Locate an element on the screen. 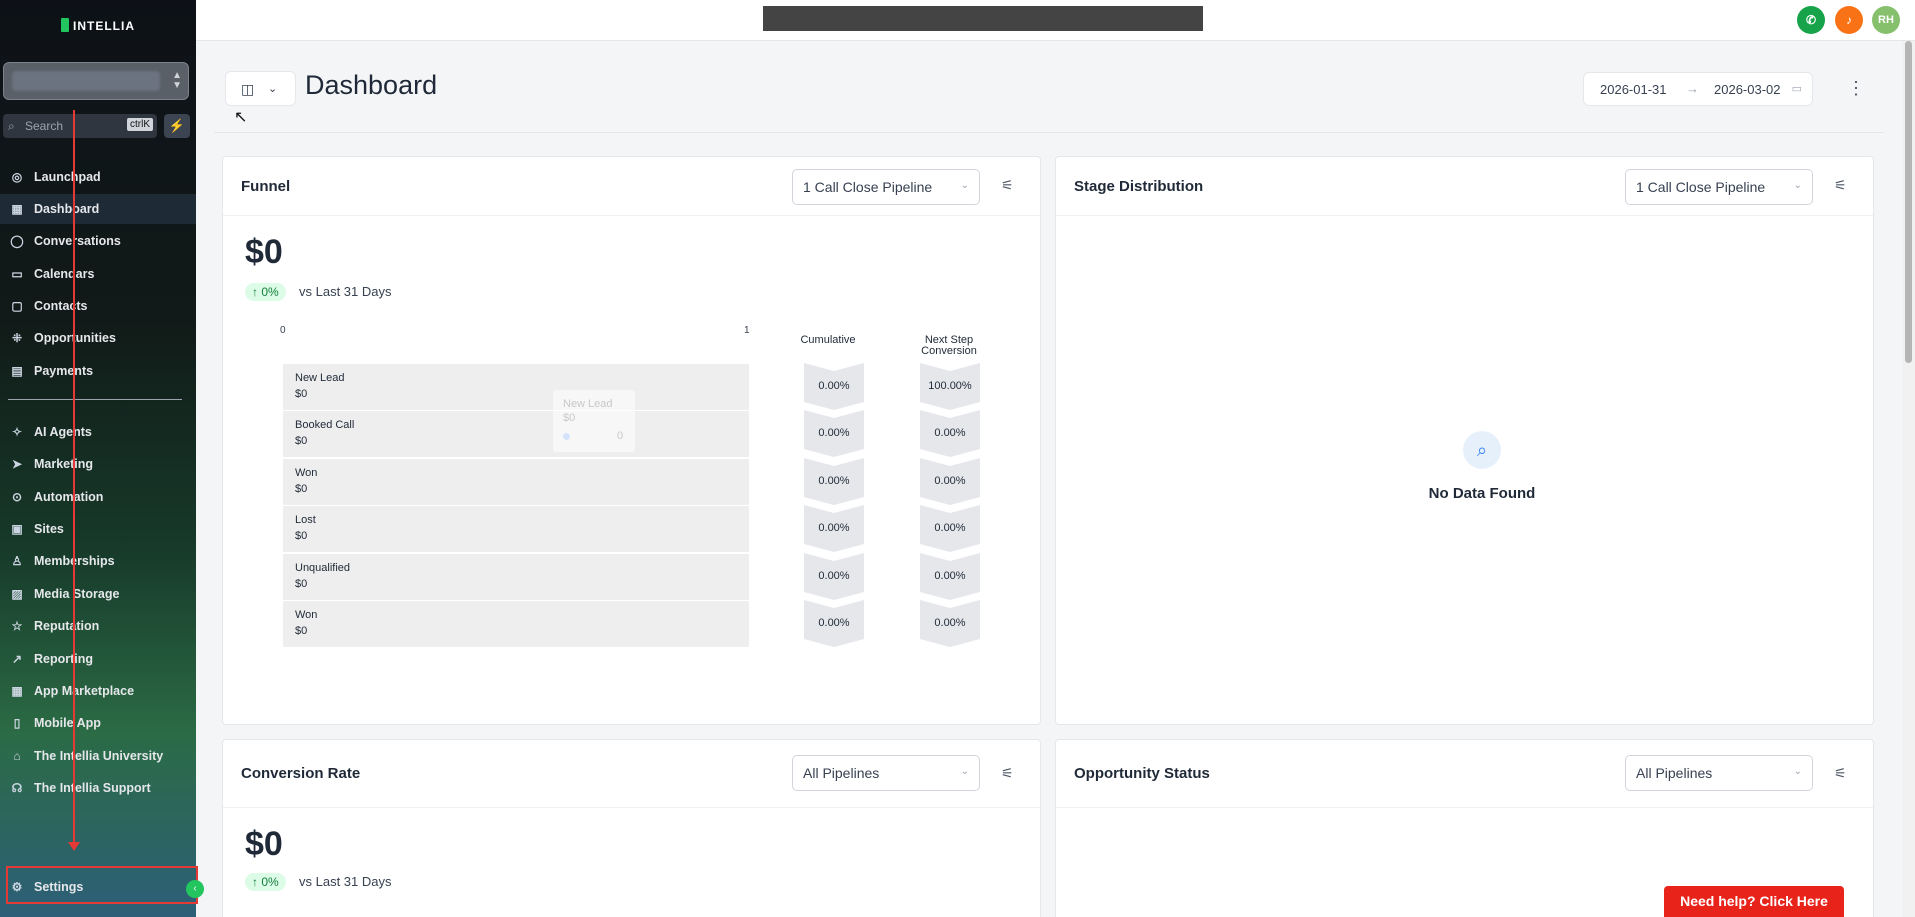 The image size is (1915, 917). empty-state-text: No Data Found is located at coordinates (1482, 493).